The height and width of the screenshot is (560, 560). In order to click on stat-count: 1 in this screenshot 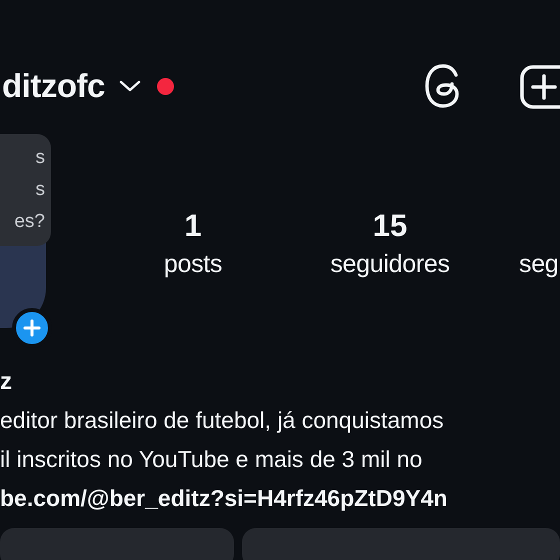, I will do `click(193, 225)`.